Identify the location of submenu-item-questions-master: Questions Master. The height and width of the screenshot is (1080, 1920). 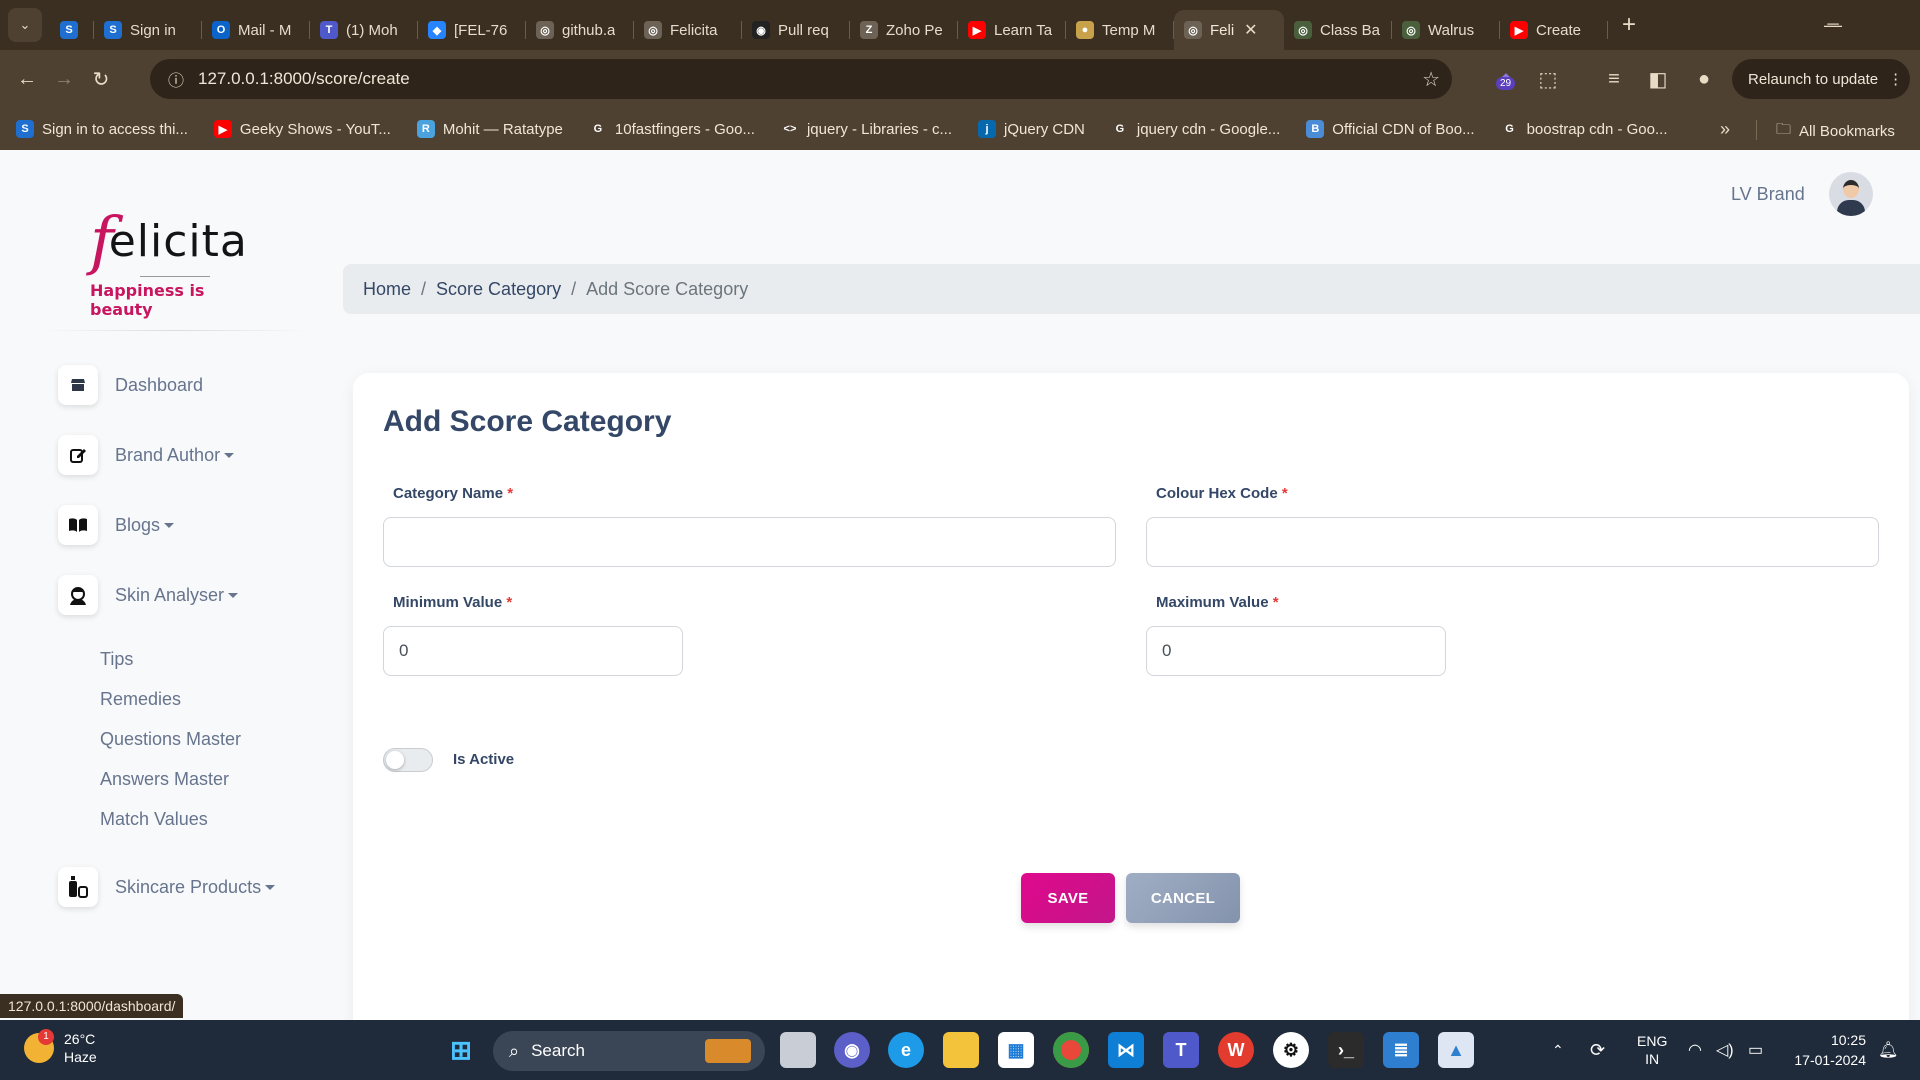
(214, 739).